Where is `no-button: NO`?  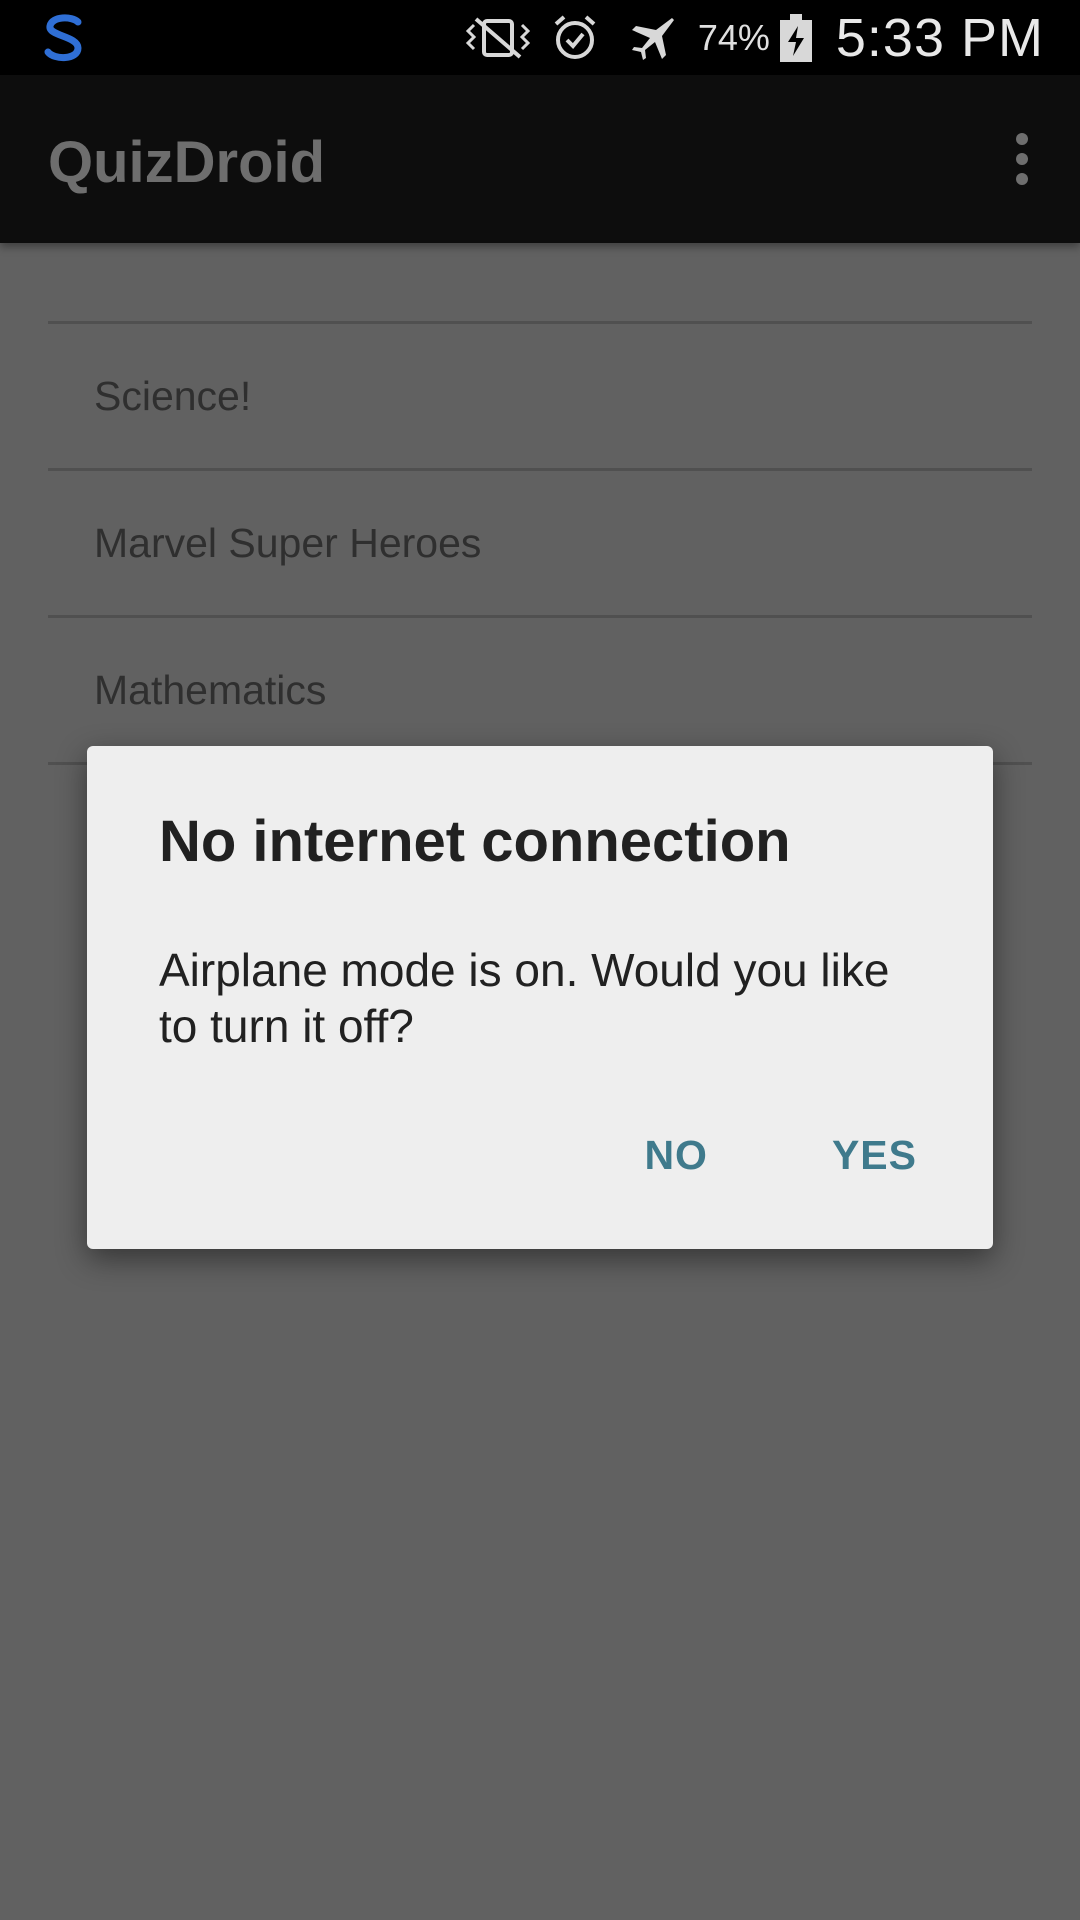 no-button: NO is located at coordinates (676, 1155).